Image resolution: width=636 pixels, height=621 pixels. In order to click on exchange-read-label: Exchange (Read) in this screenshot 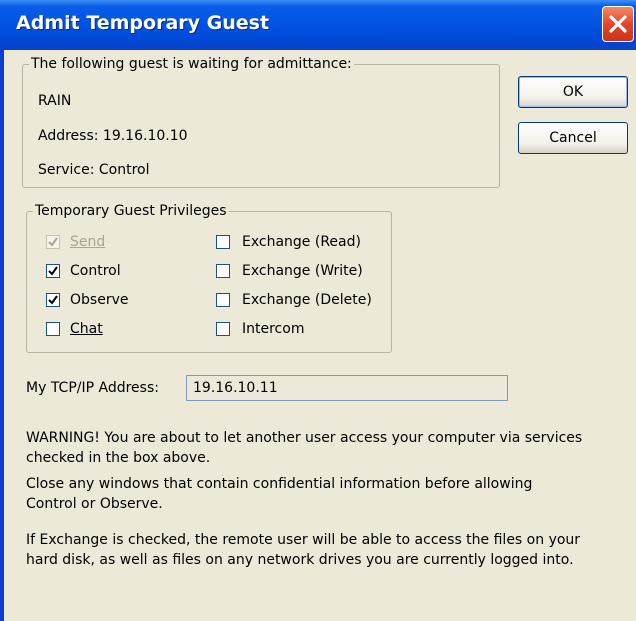, I will do `click(301, 242)`.